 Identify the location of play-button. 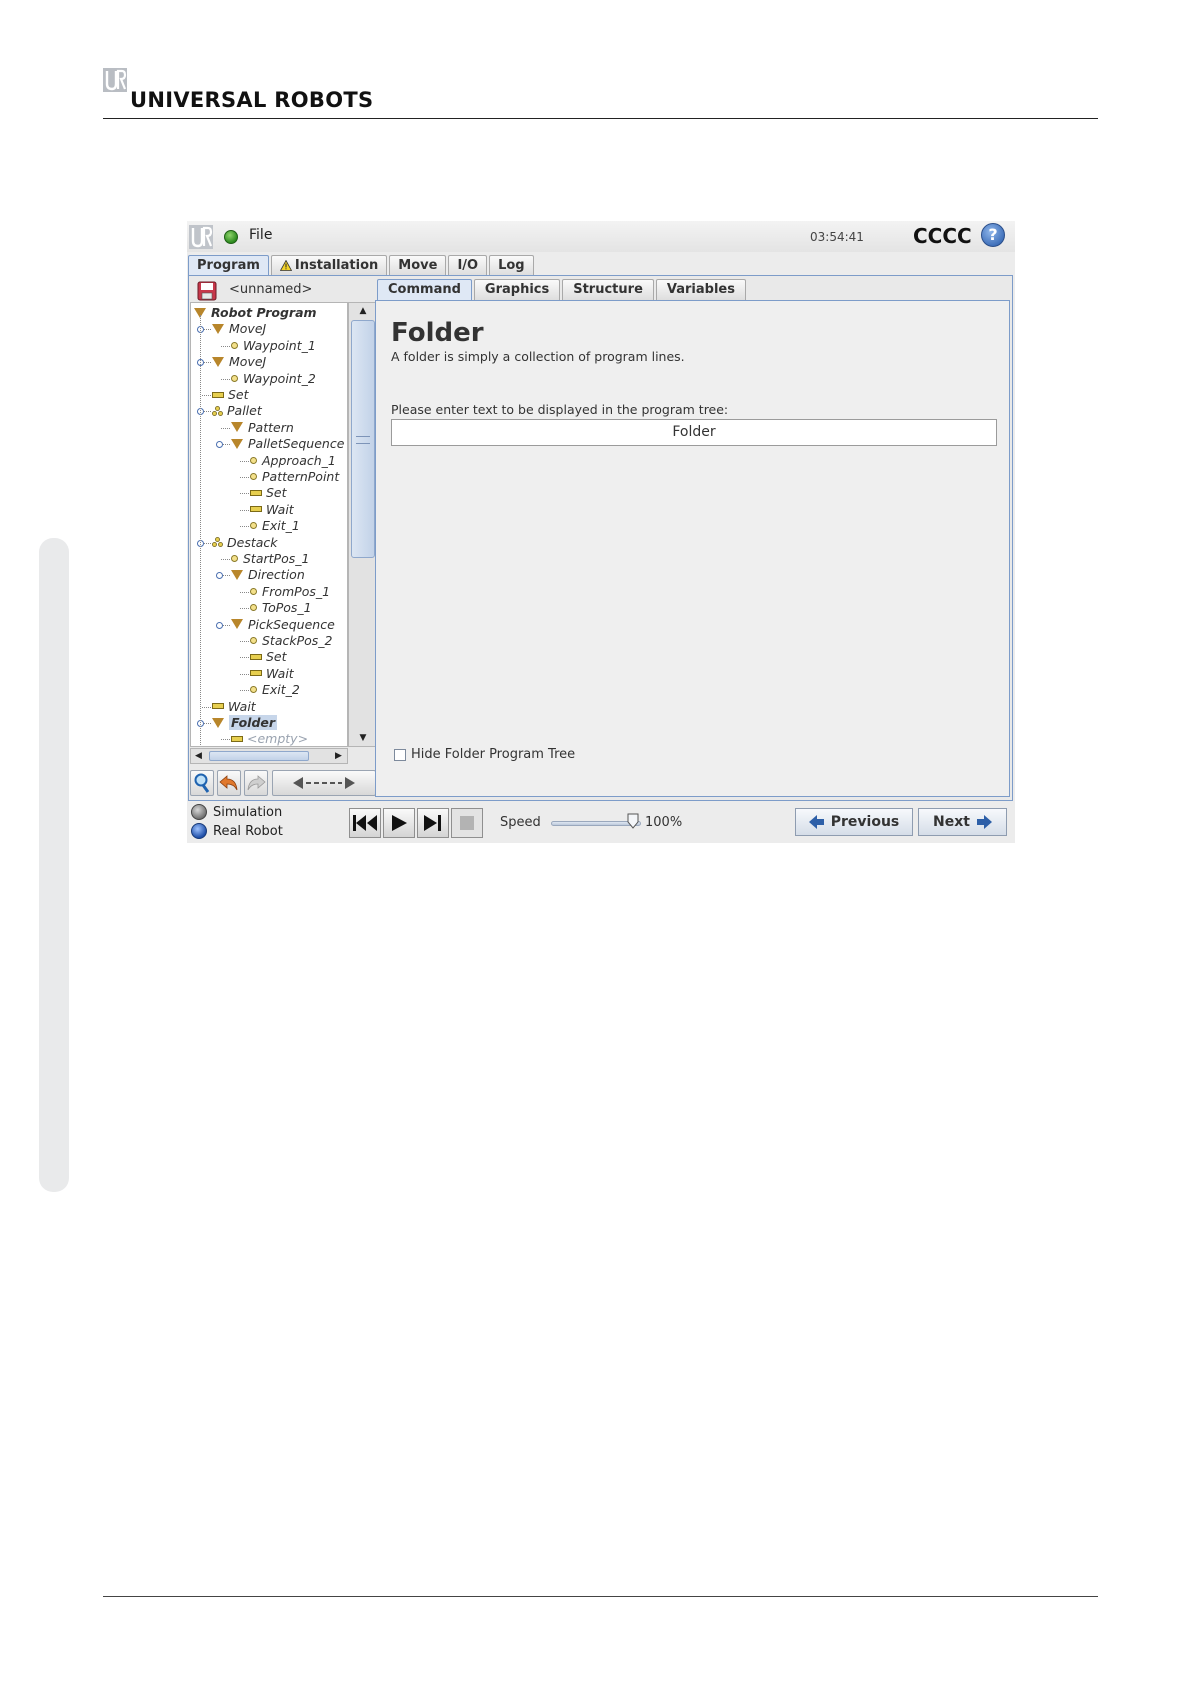
(399, 823).